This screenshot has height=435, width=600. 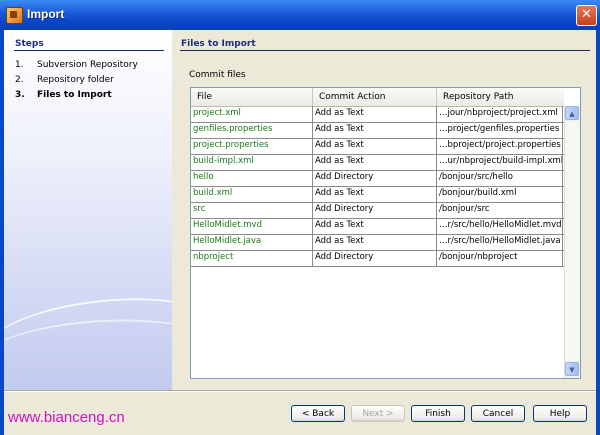 What do you see at coordinates (74, 95) in the screenshot?
I see `step-label: Files to Import` at bounding box center [74, 95].